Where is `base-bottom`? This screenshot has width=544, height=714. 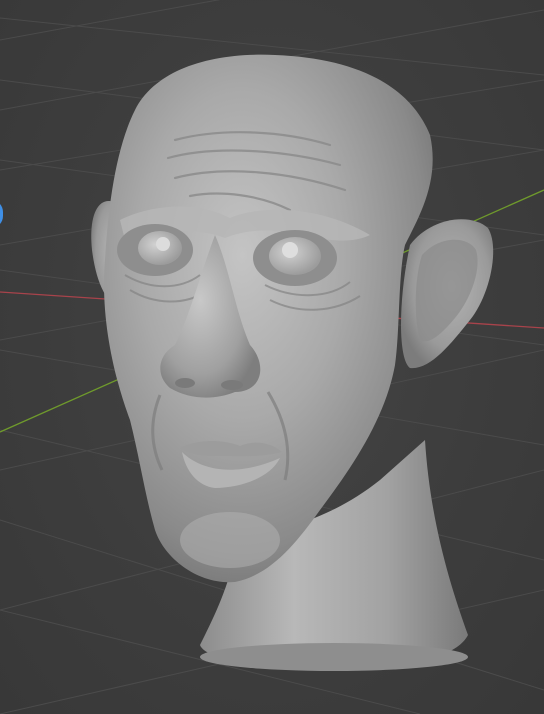 base-bottom is located at coordinates (334, 657).